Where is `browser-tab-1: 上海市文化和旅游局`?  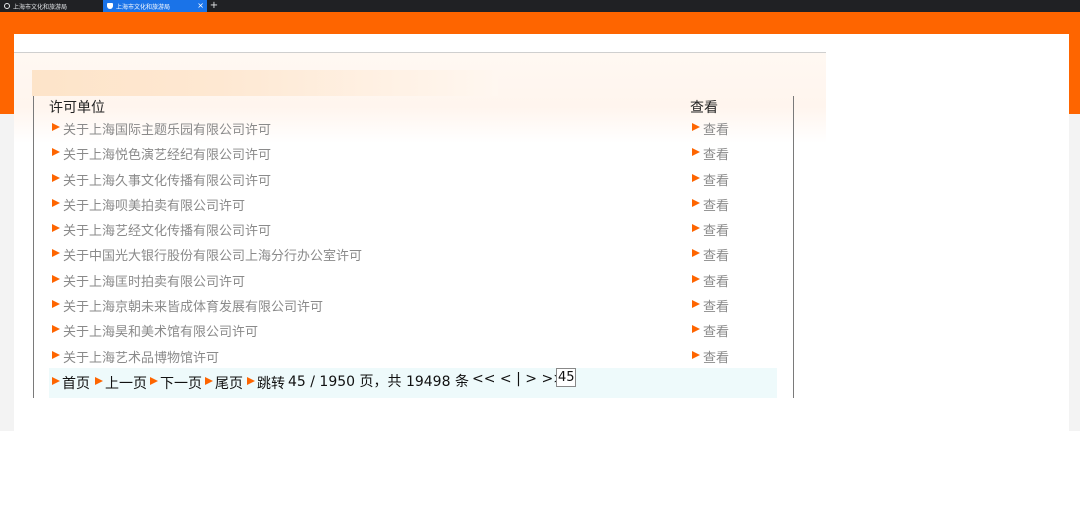 browser-tab-1: 上海市文化和旅游局 is located at coordinates (51, 6).